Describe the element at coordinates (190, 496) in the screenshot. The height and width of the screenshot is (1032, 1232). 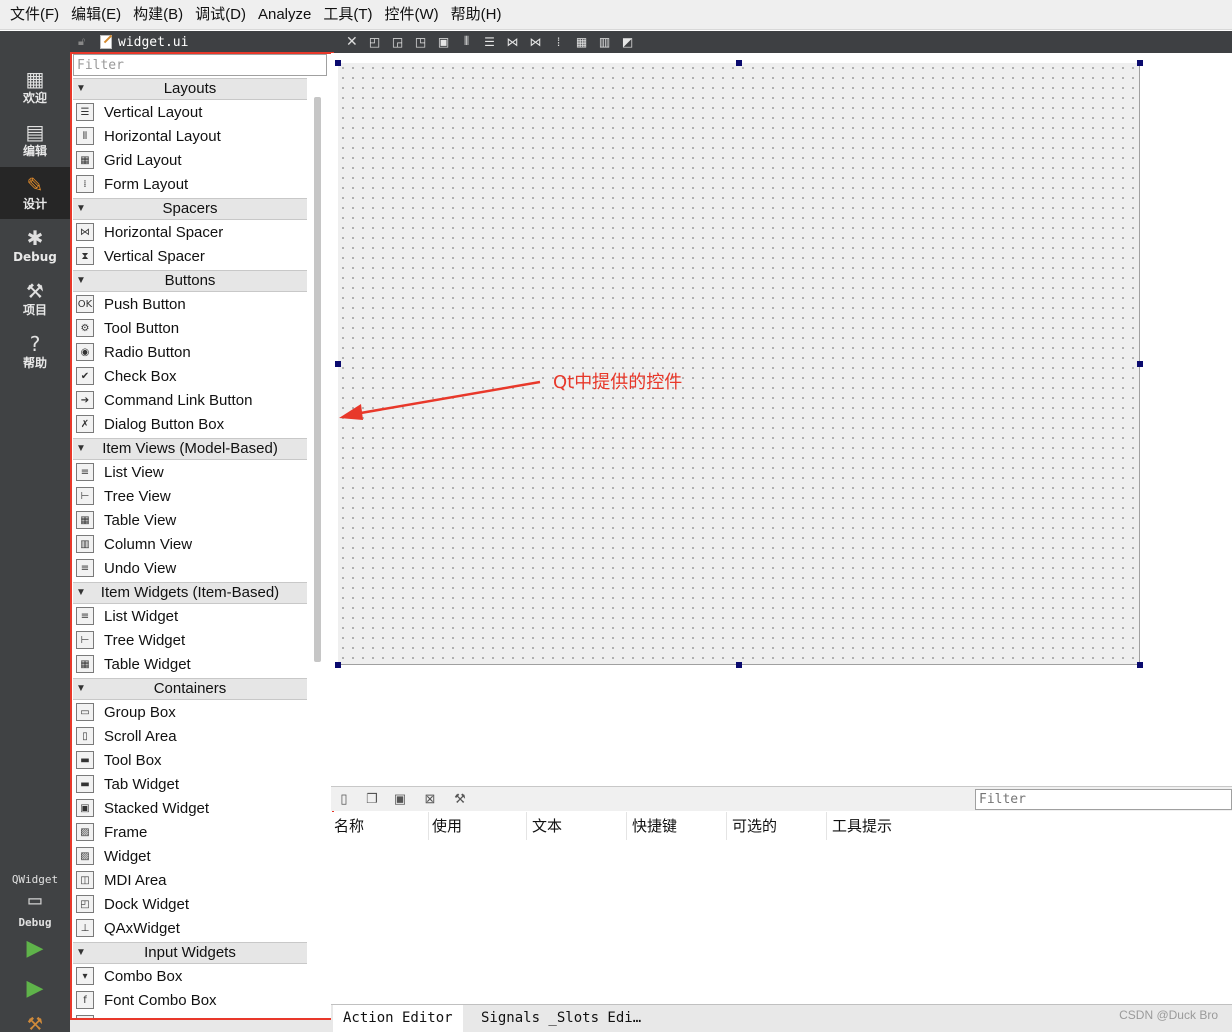
I see `widget-item: ⊢ Tree View` at that location.